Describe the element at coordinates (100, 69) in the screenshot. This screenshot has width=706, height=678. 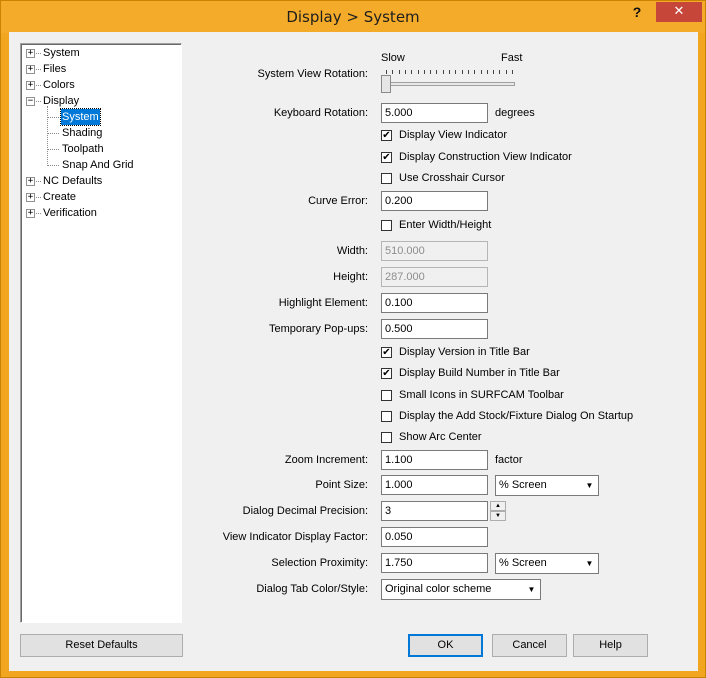
I see `tree-node: + Files` at that location.